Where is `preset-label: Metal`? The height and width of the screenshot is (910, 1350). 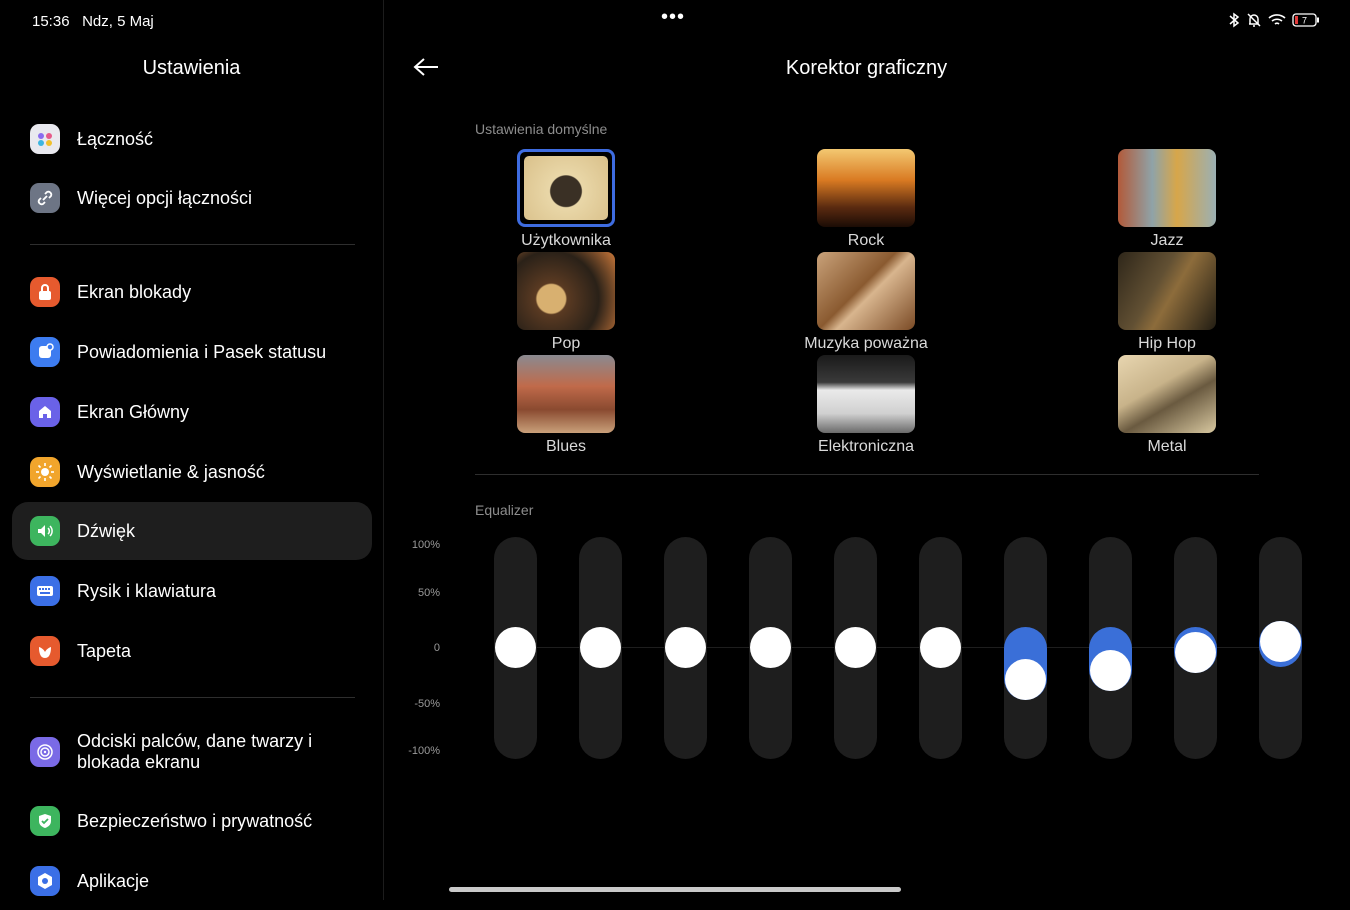 preset-label: Metal is located at coordinates (1167, 446).